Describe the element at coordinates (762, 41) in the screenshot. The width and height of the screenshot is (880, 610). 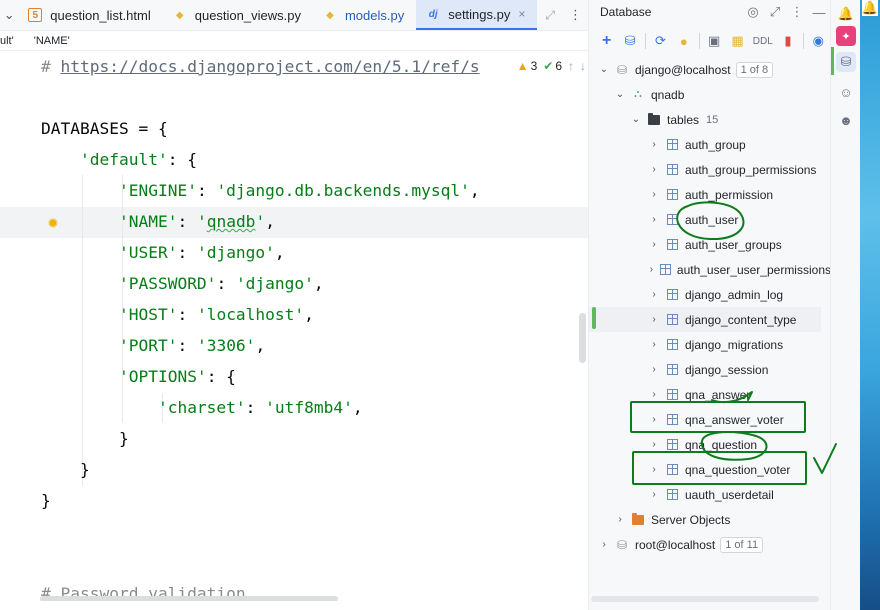
I see `ddl-button: DDL` at that location.